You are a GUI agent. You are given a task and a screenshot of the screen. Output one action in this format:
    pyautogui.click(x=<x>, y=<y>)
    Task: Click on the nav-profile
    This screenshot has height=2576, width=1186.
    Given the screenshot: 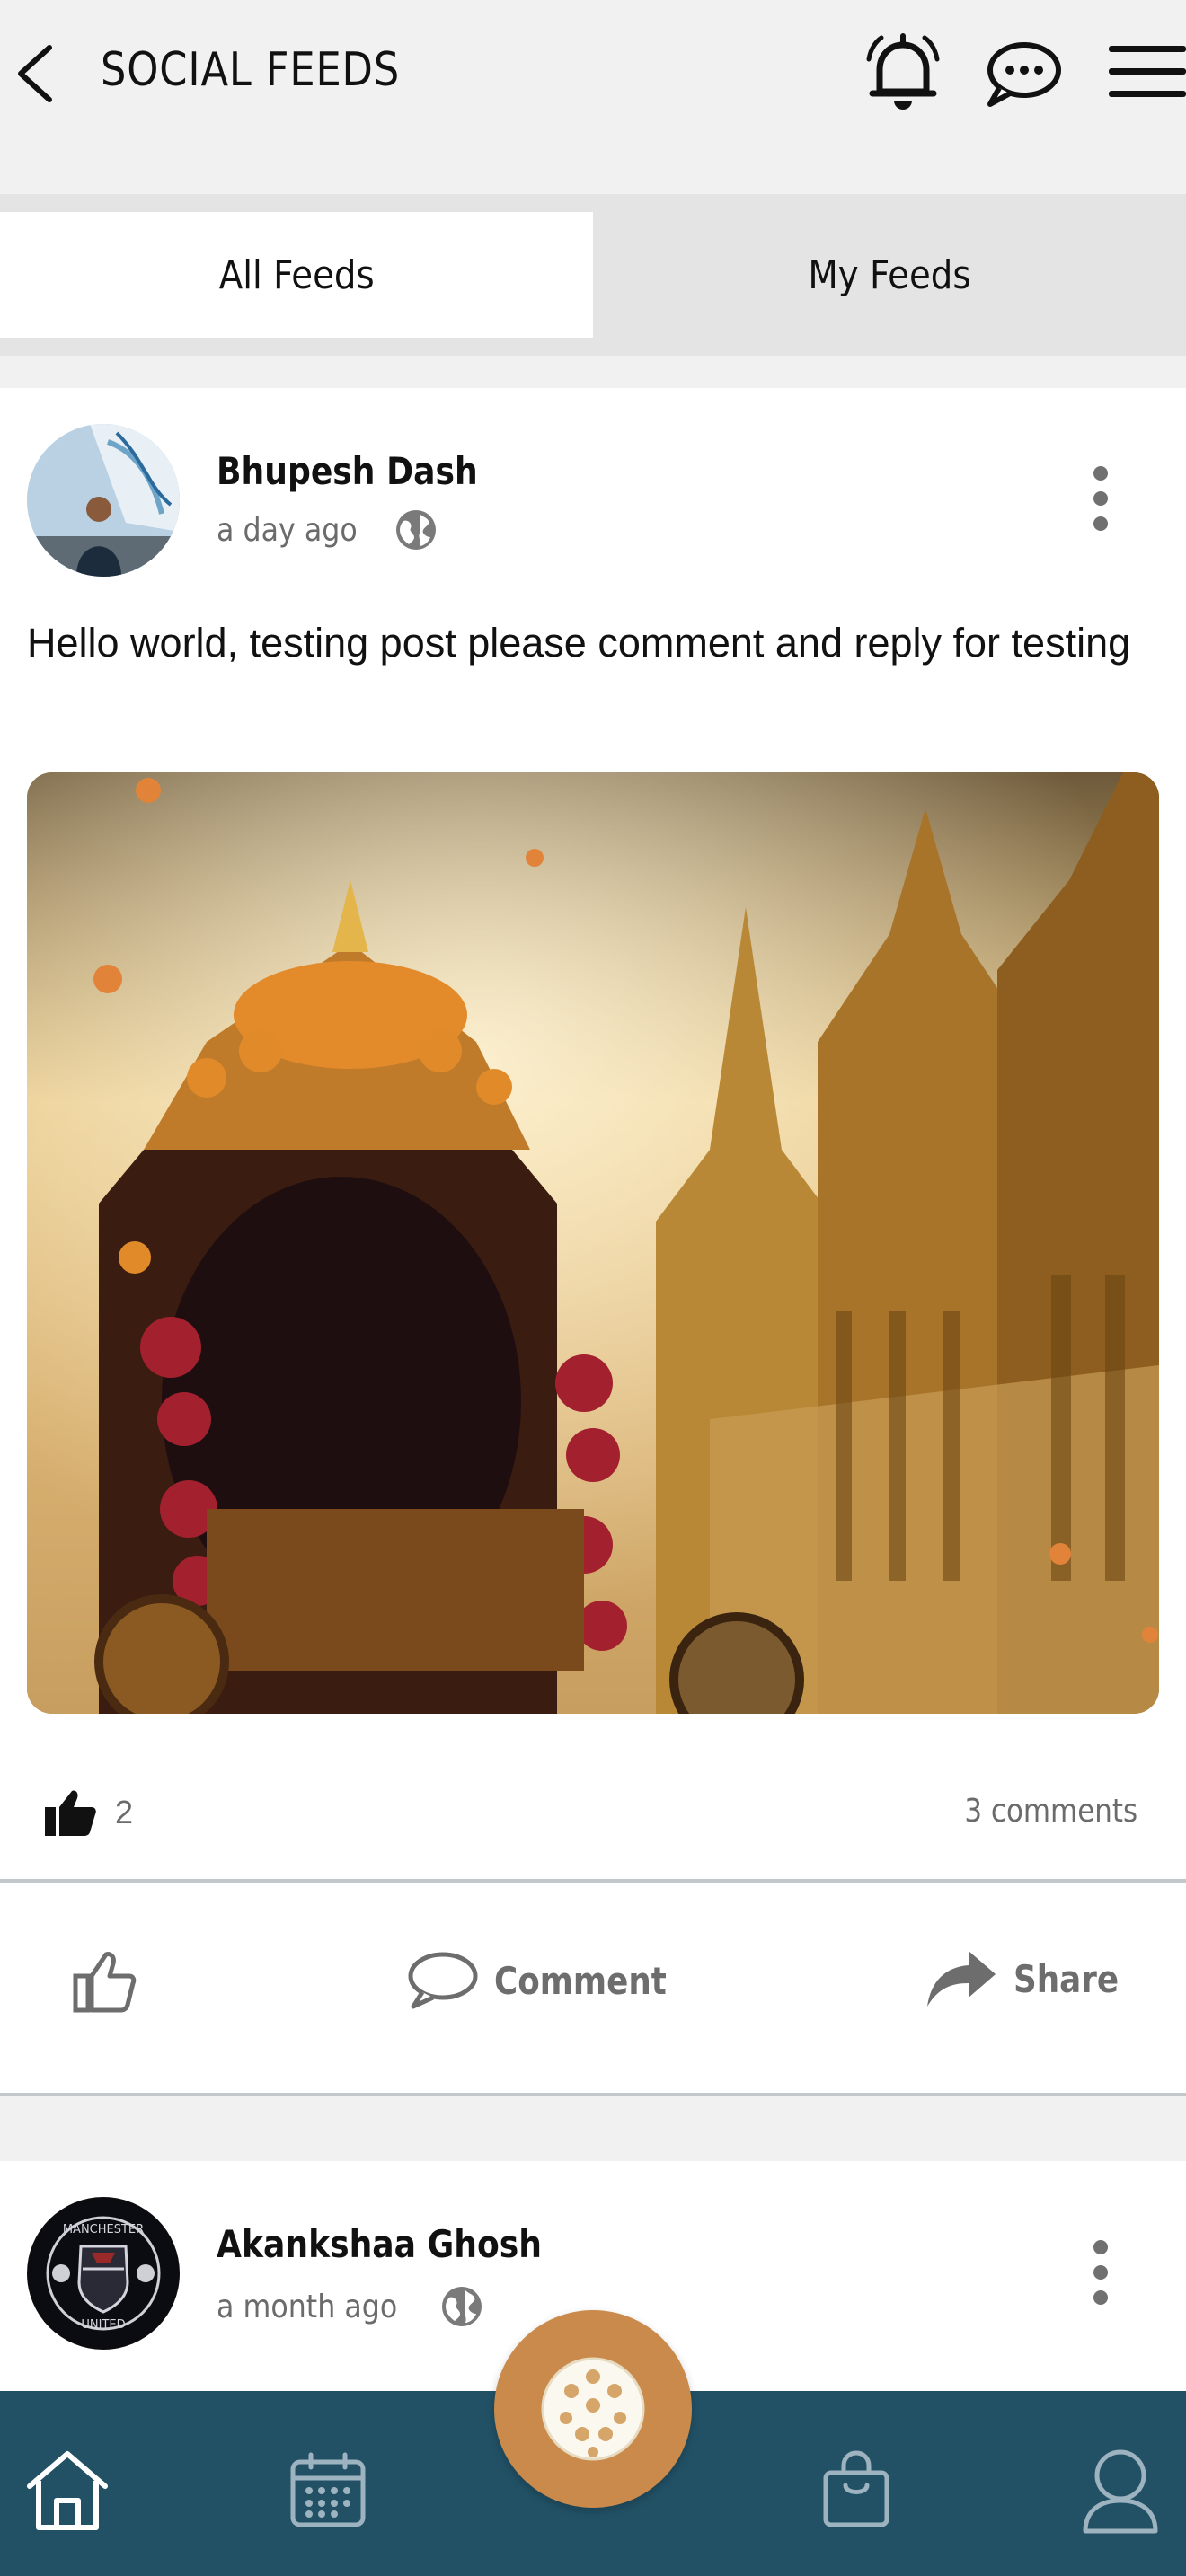 What is the action you would take?
    pyautogui.click(x=1120, y=2490)
    